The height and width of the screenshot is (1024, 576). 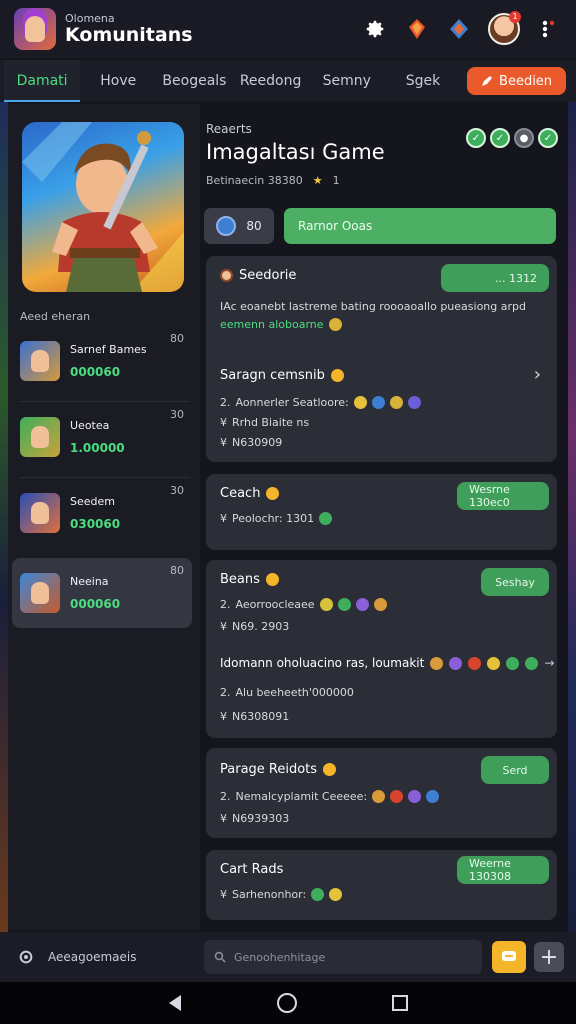 I want to click on game-count: 80, so click(x=177, y=338).